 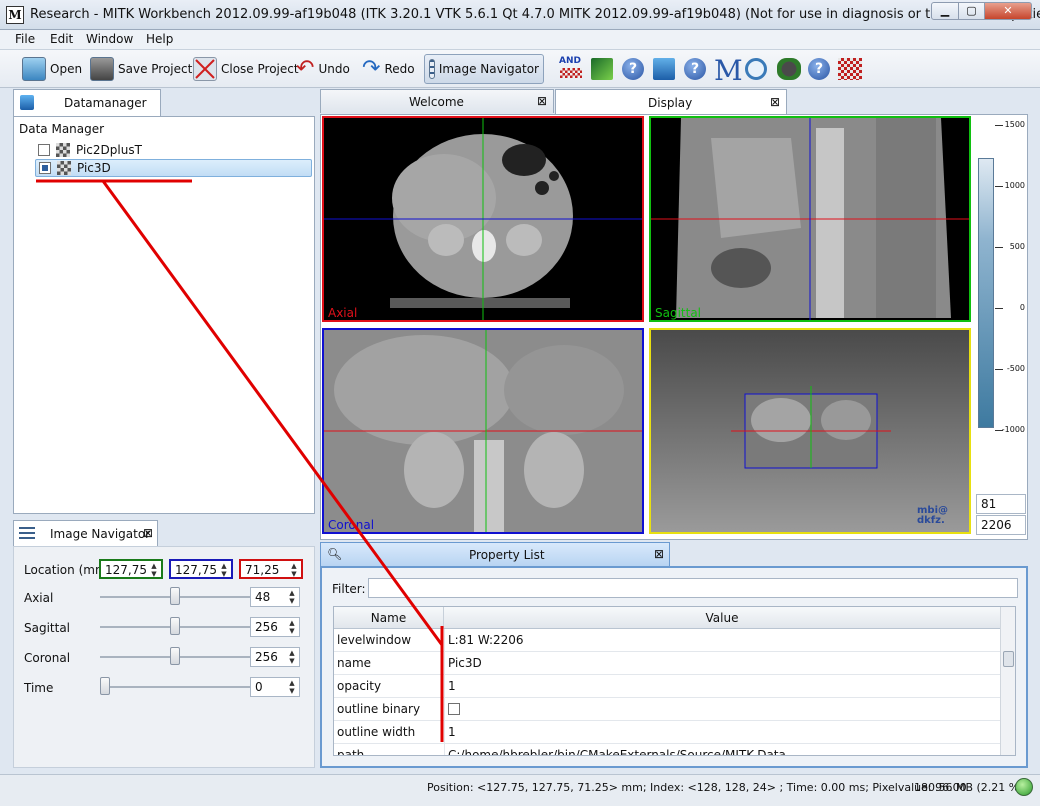 What do you see at coordinates (175, 596) in the screenshot?
I see `axial-slider-handle` at bounding box center [175, 596].